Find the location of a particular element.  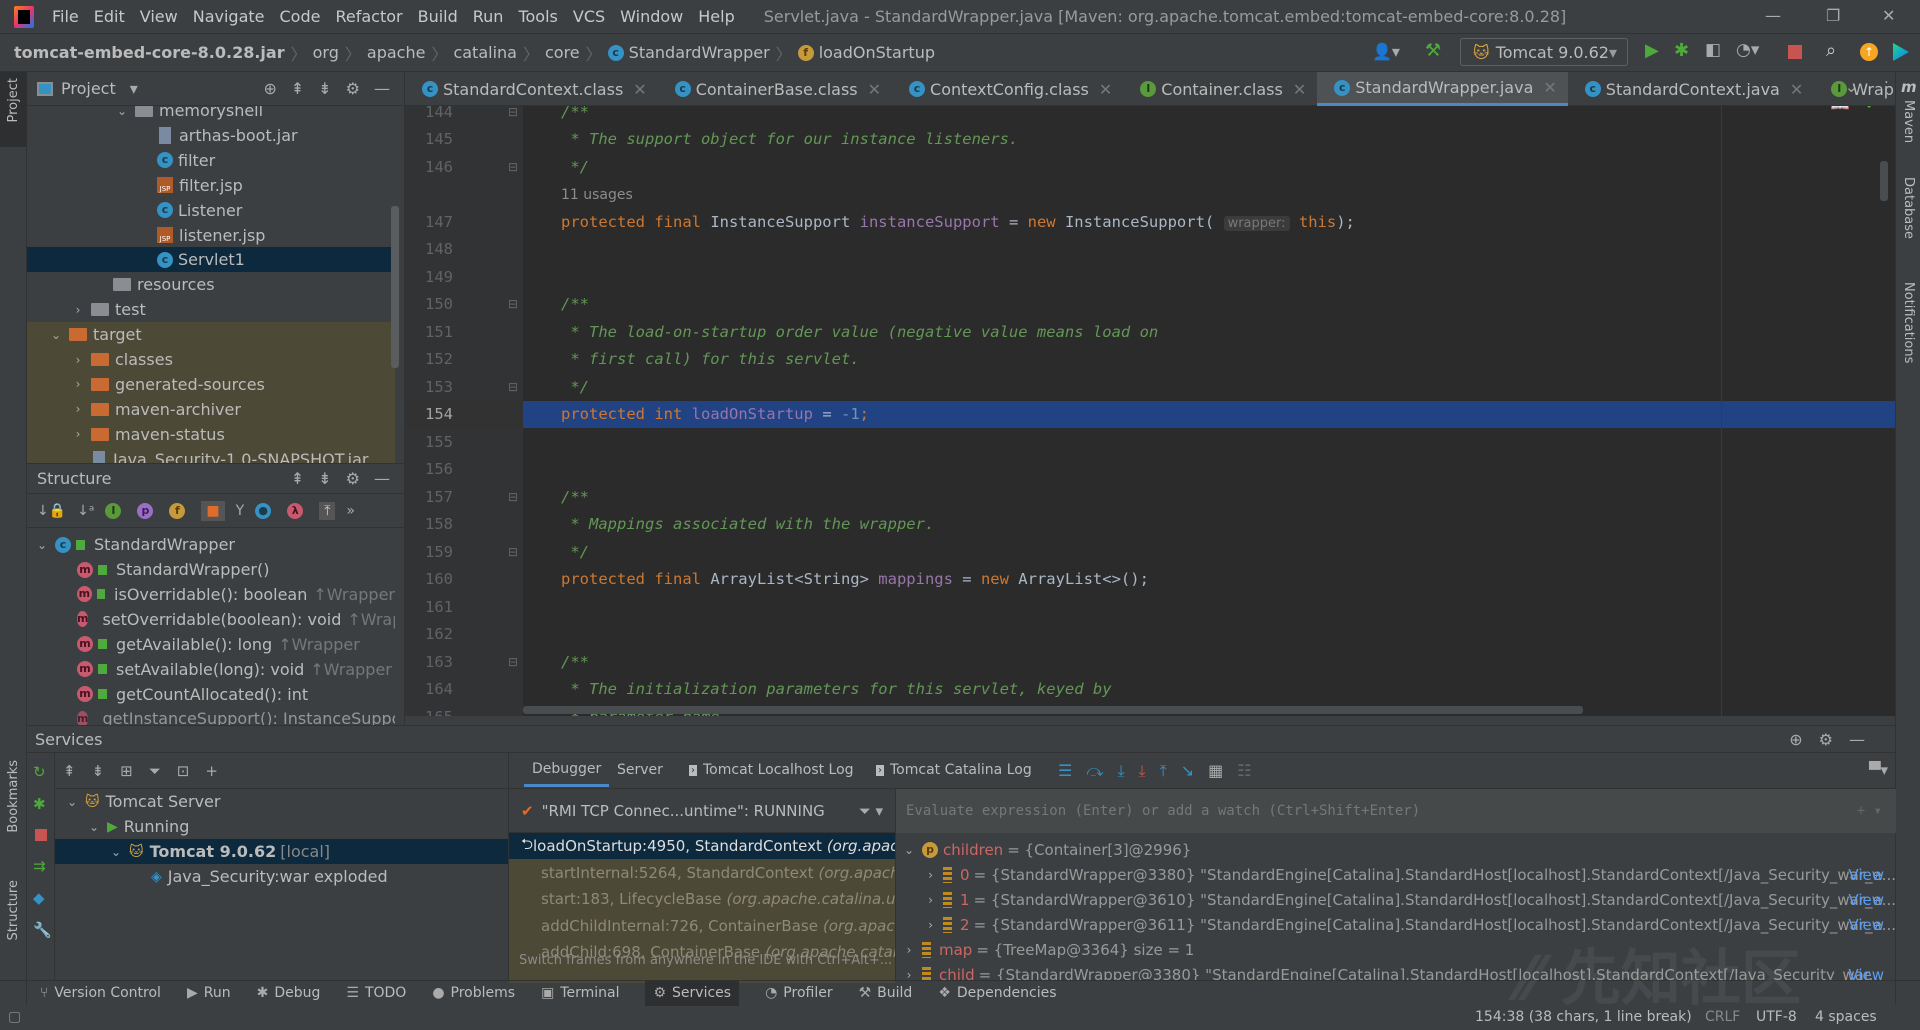

tab-standardwrapper-java: c StandardWrapper.java ✕ is located at coordinates (1442, 89).